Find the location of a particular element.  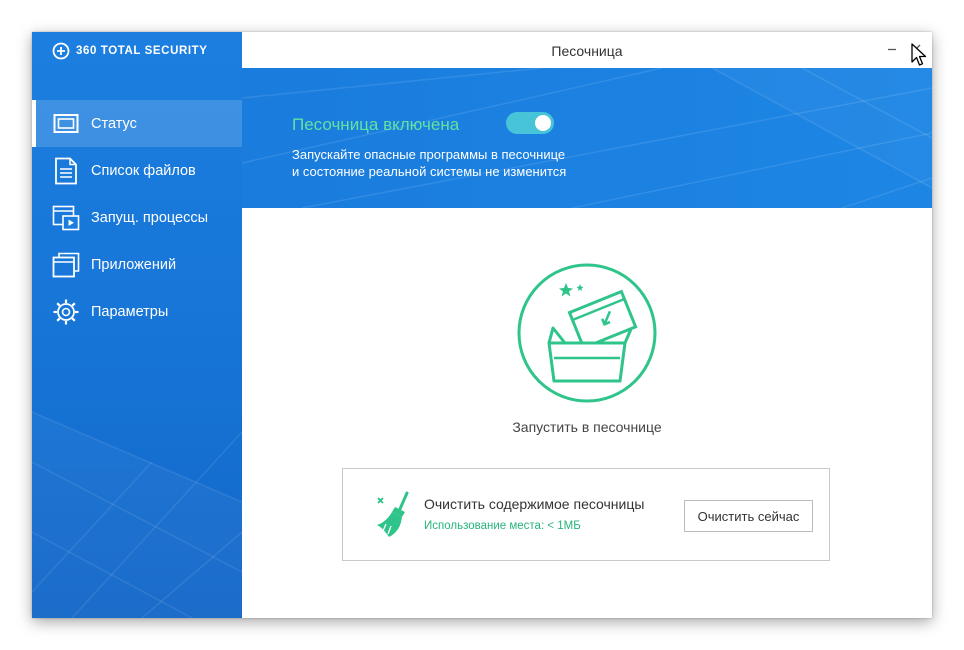

monitor-icon is located at coordinates (66, 124).